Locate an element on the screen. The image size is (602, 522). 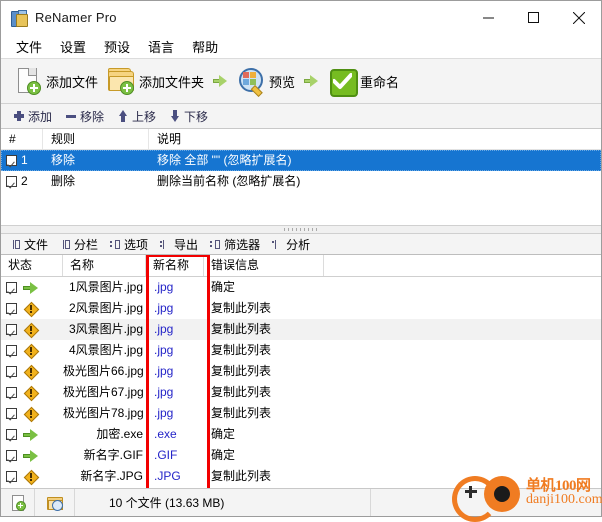
menu-item-help: 帮助 is located at coordinates (205, 46).